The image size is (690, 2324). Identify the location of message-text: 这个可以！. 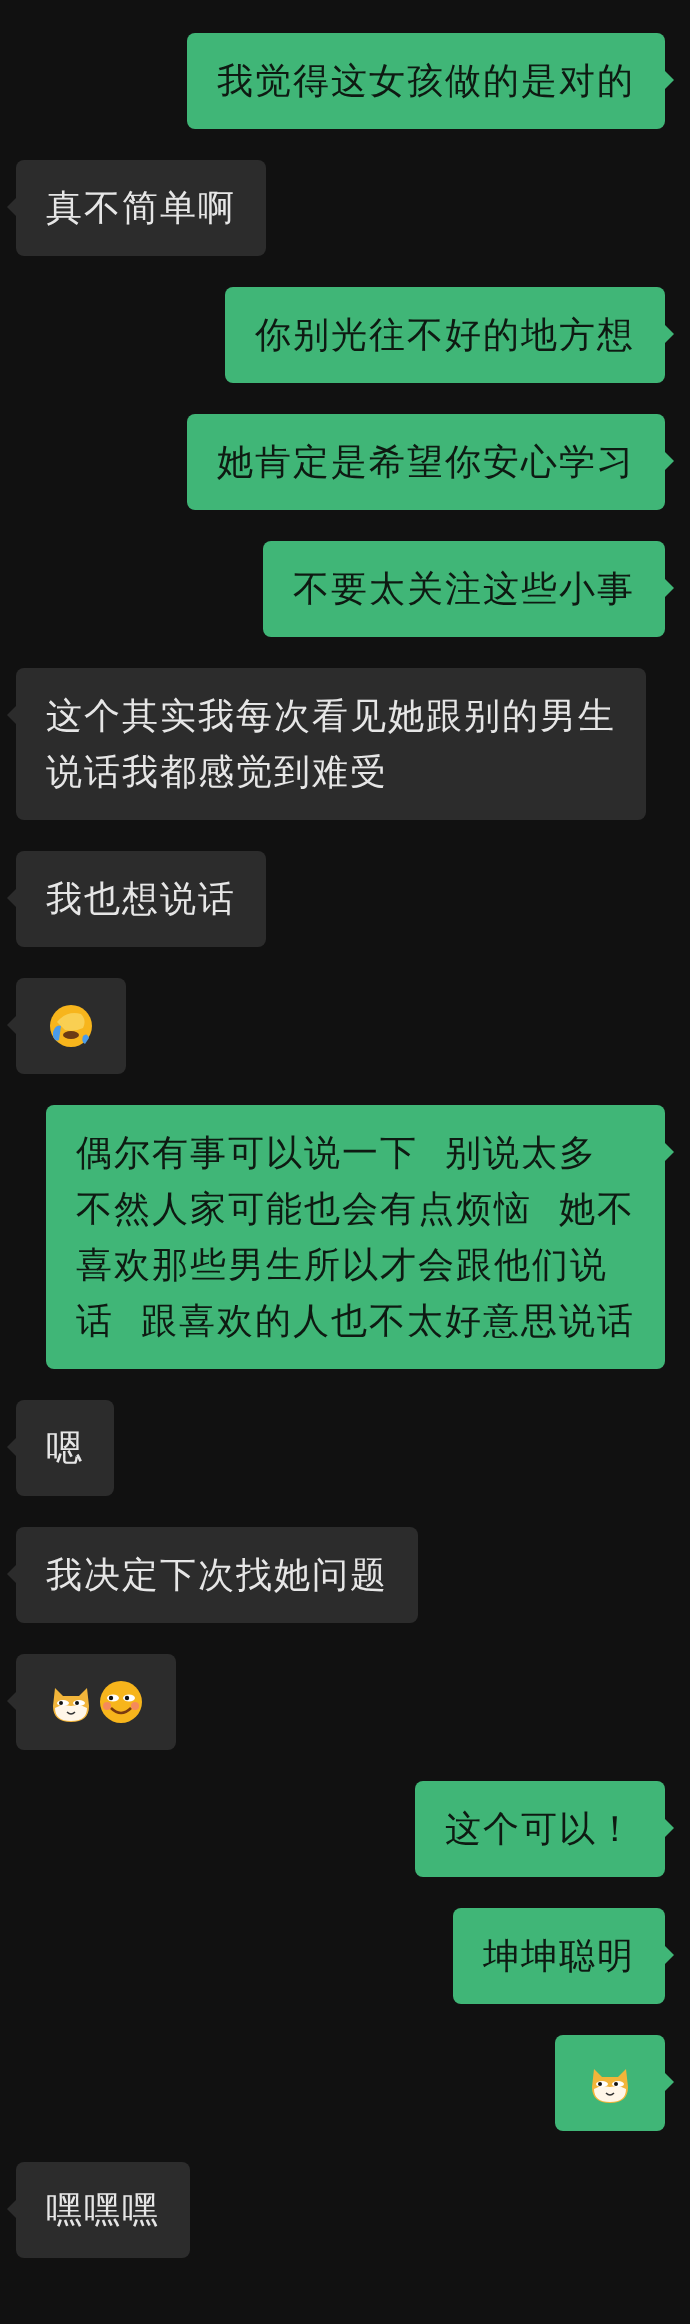
(540, 1829).